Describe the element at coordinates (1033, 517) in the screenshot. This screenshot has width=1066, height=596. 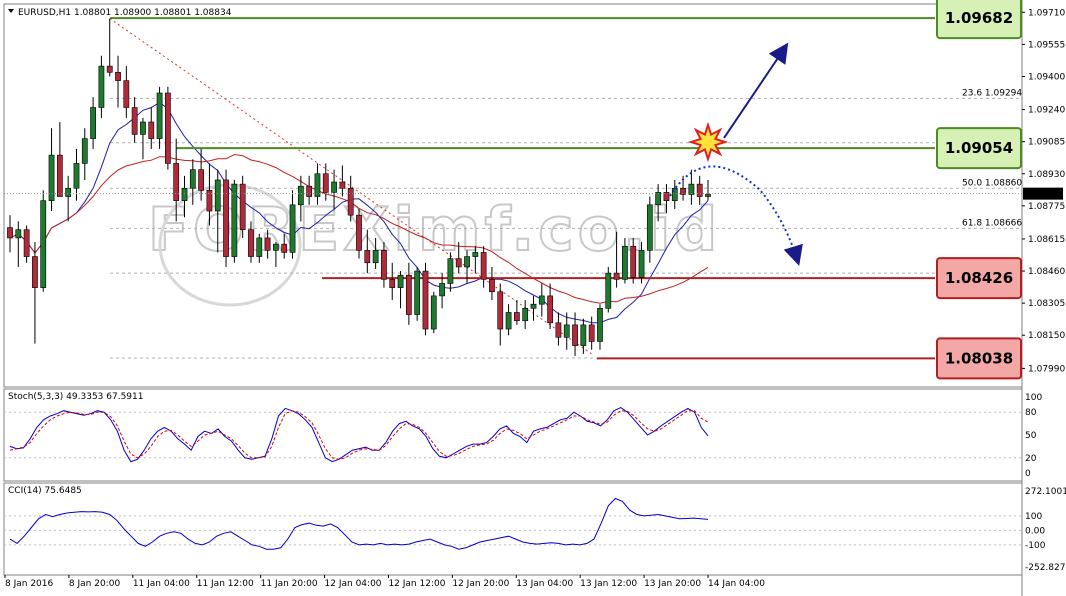
I see `cci-tick-label: 100` at that location.